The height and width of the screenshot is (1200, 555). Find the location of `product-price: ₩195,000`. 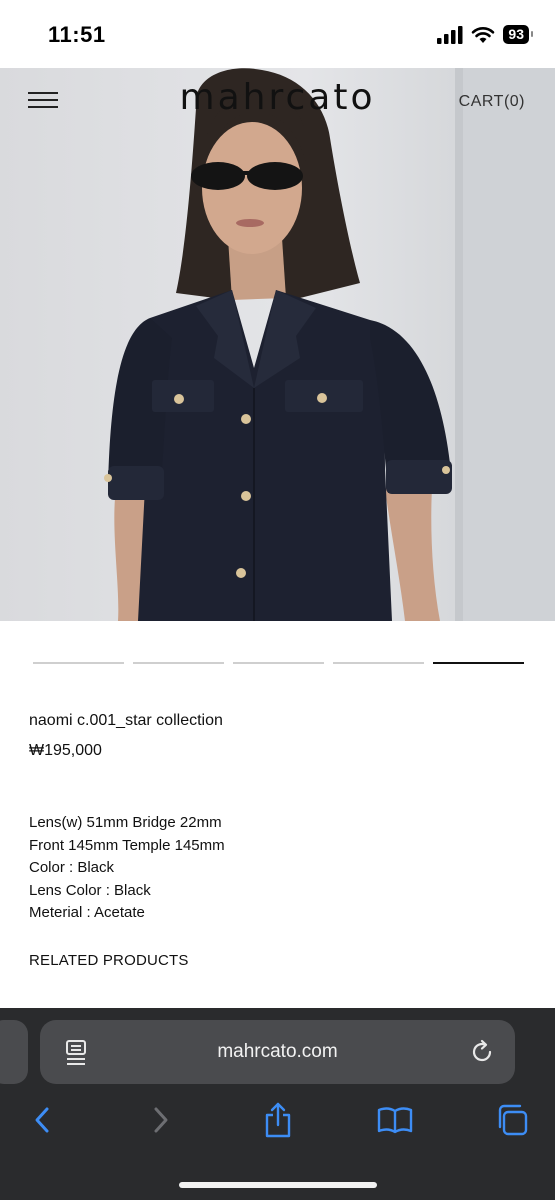

product-price: ₩195,000 is located at coordinates (65, 750).